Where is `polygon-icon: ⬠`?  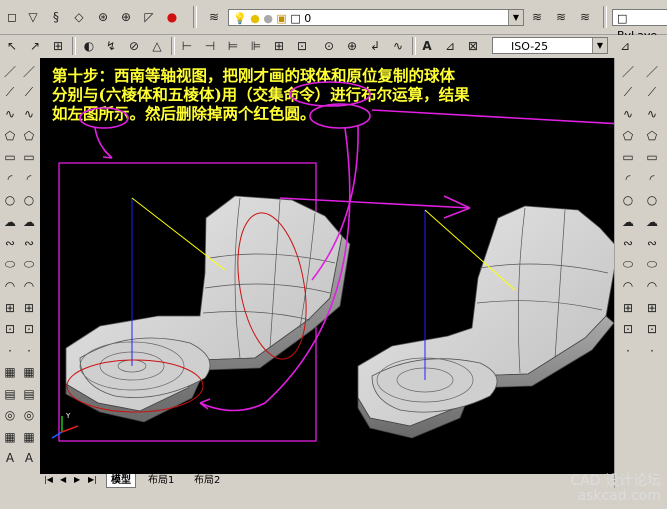
polygon-icon: ⬠ is located at coordinates (10, 136).